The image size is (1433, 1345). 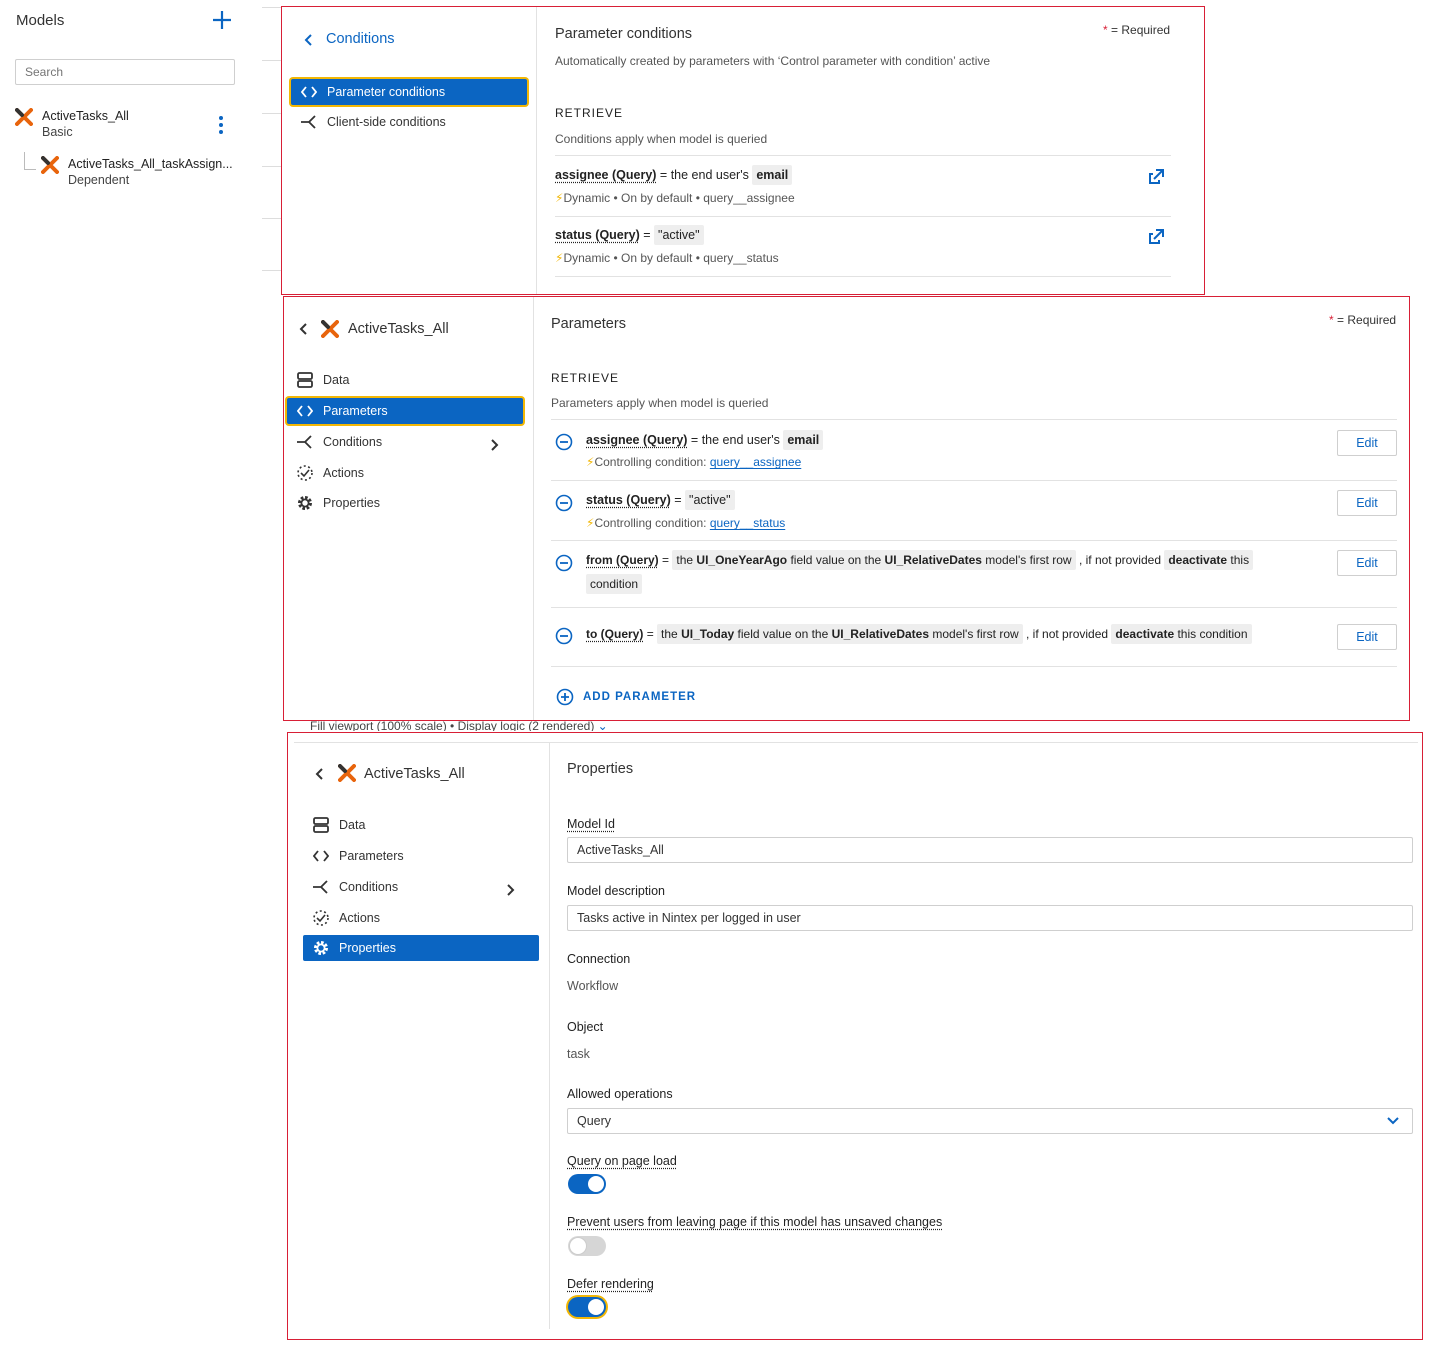 What do you see at coordinates (622, 1161) in the screenshot?
I see `query-on-page-load-label: Query on page load` at bounding box center [622, 1161].